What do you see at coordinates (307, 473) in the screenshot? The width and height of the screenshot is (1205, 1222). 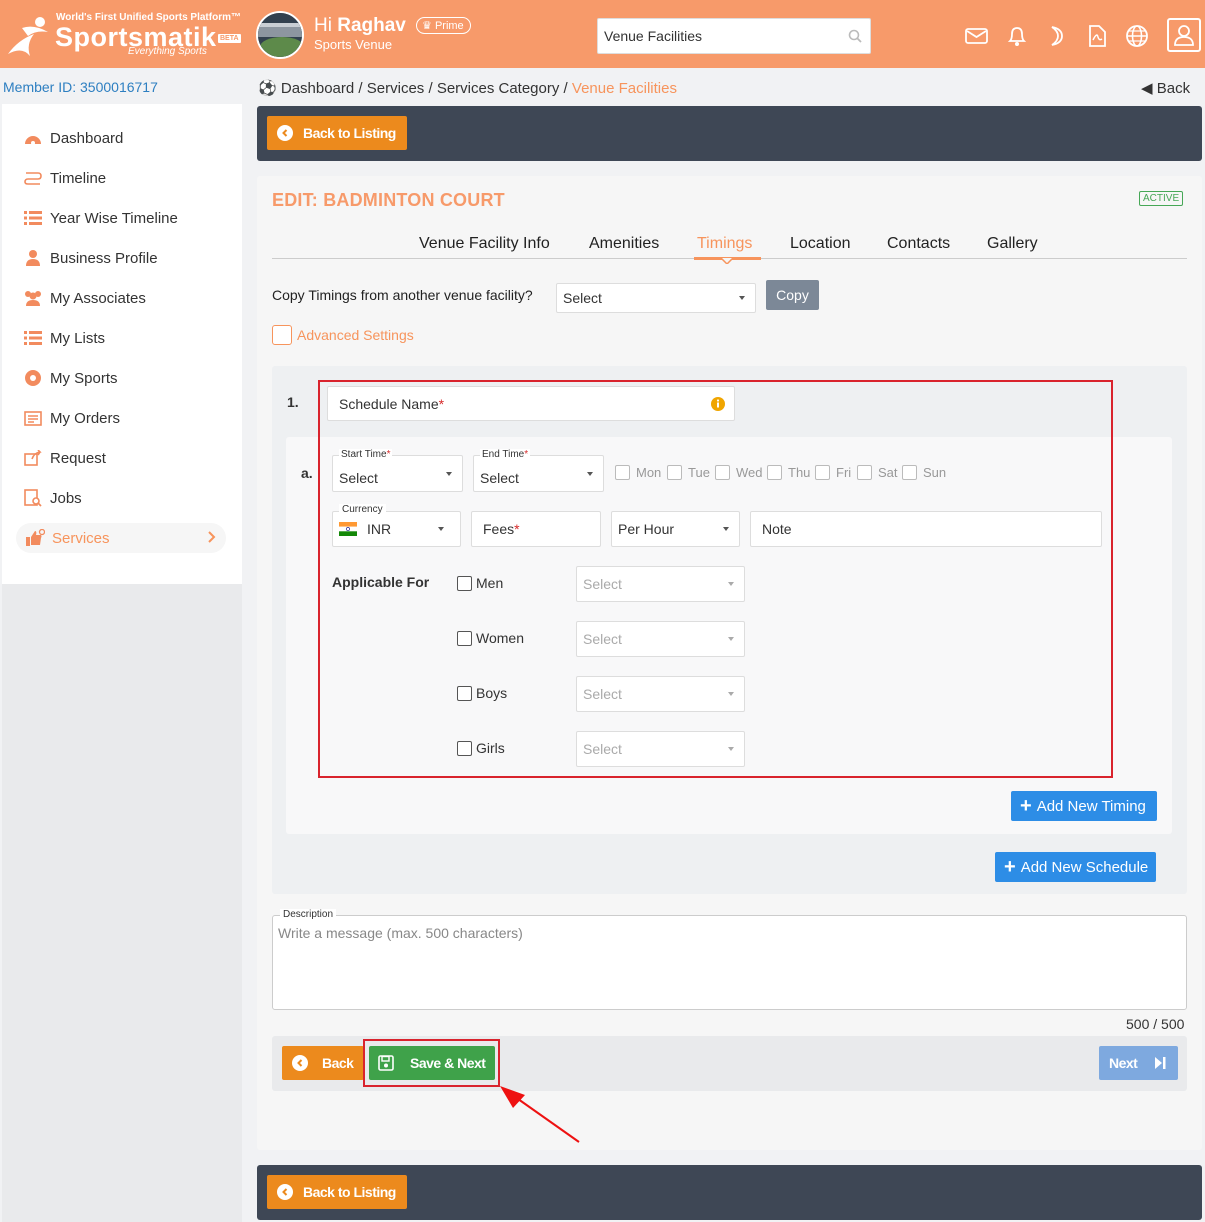 I see `timing-letter: a.` at bounding box center [307, 473].